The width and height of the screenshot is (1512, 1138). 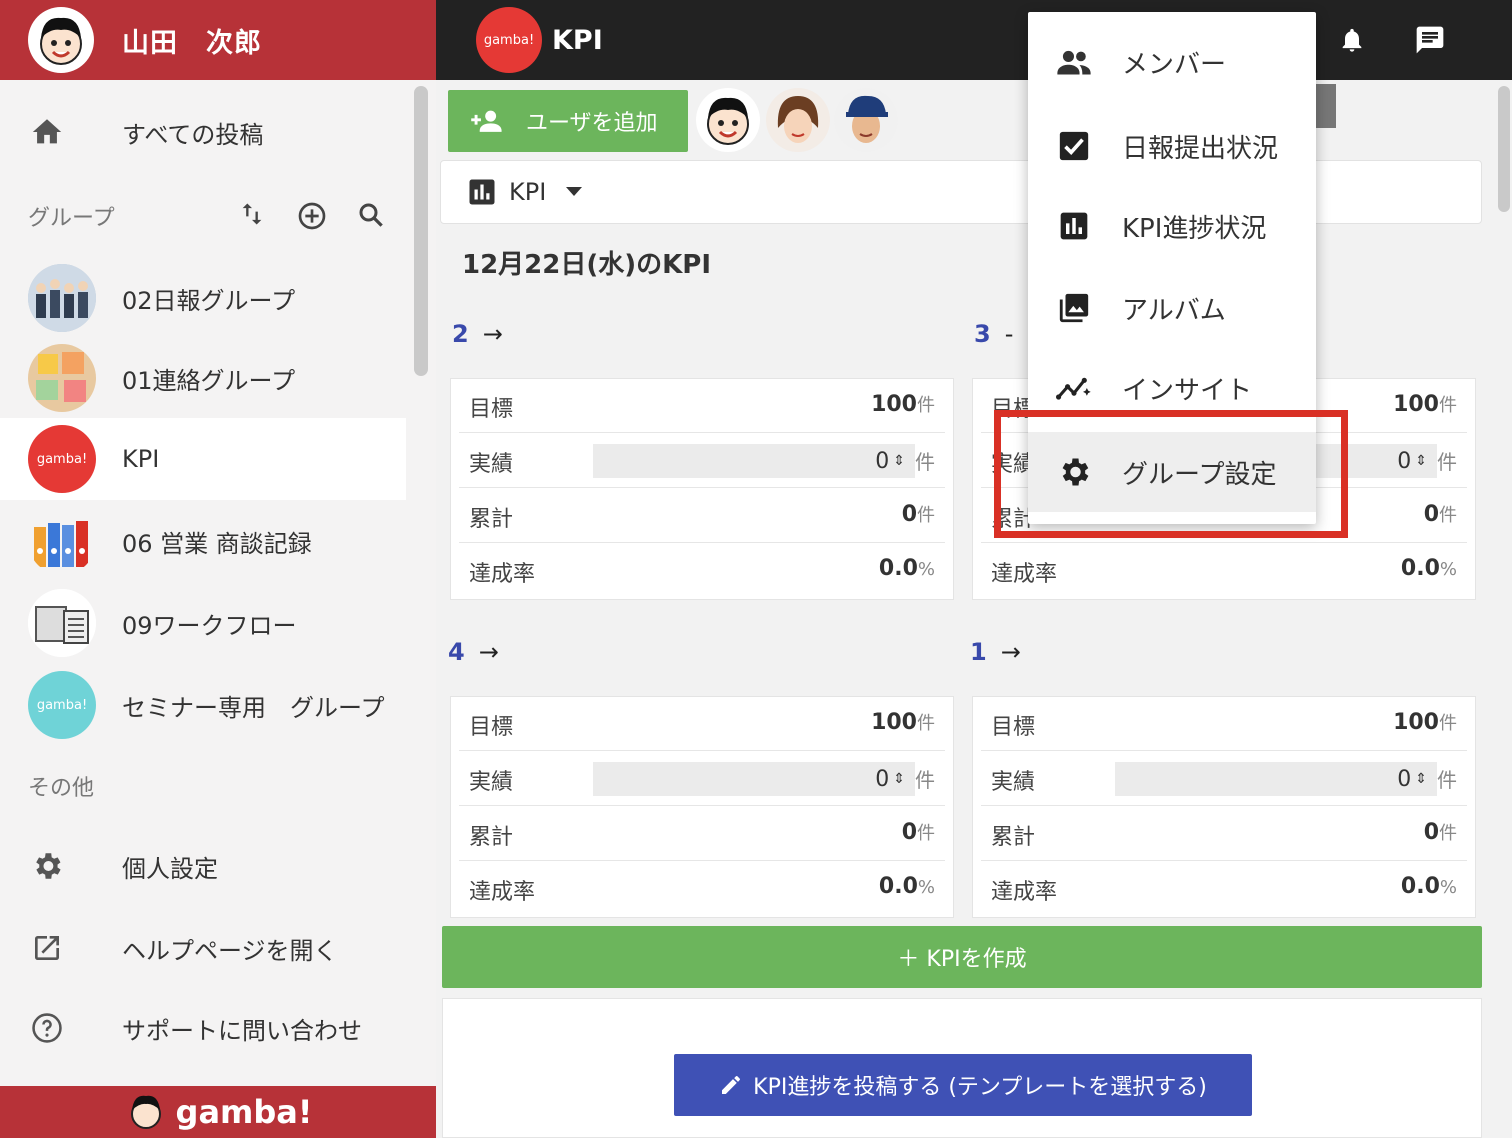 I want to click on post-kpi-label: KPI進捗を投稿する (テンプレートを選択する), so click(x=980, y=1087).